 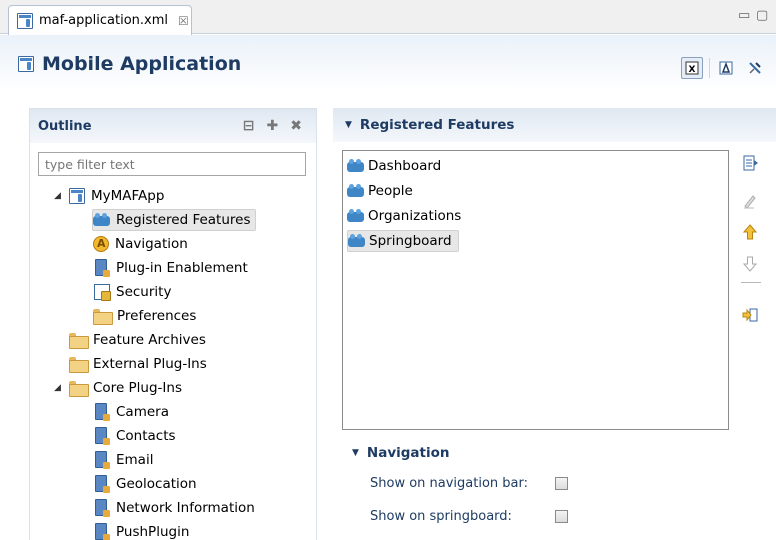 I want to click on tab-maf-application-xml: maf-application.xml ☒, so click(x=100, y=20).